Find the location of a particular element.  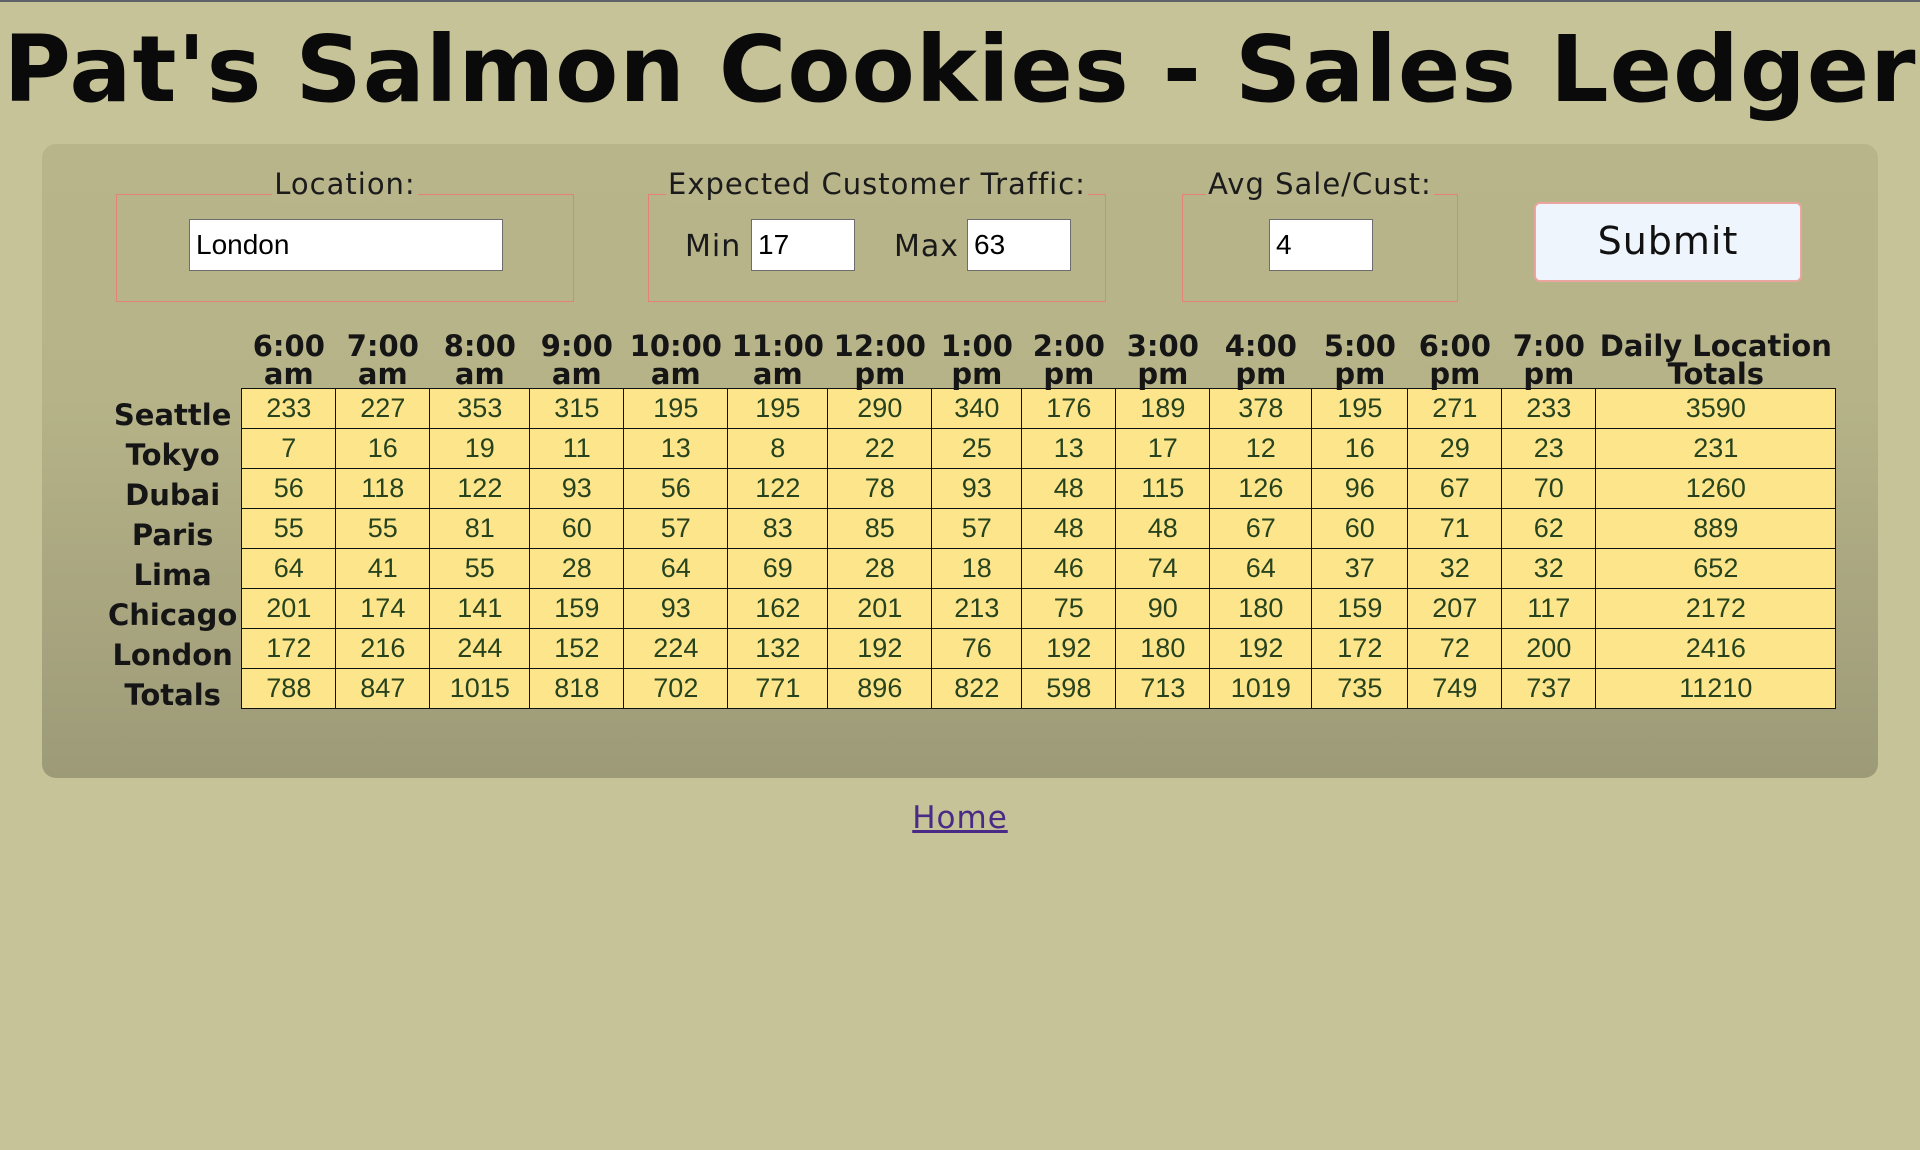

sales-cell: 207 is located at coordinates (1455, 608).